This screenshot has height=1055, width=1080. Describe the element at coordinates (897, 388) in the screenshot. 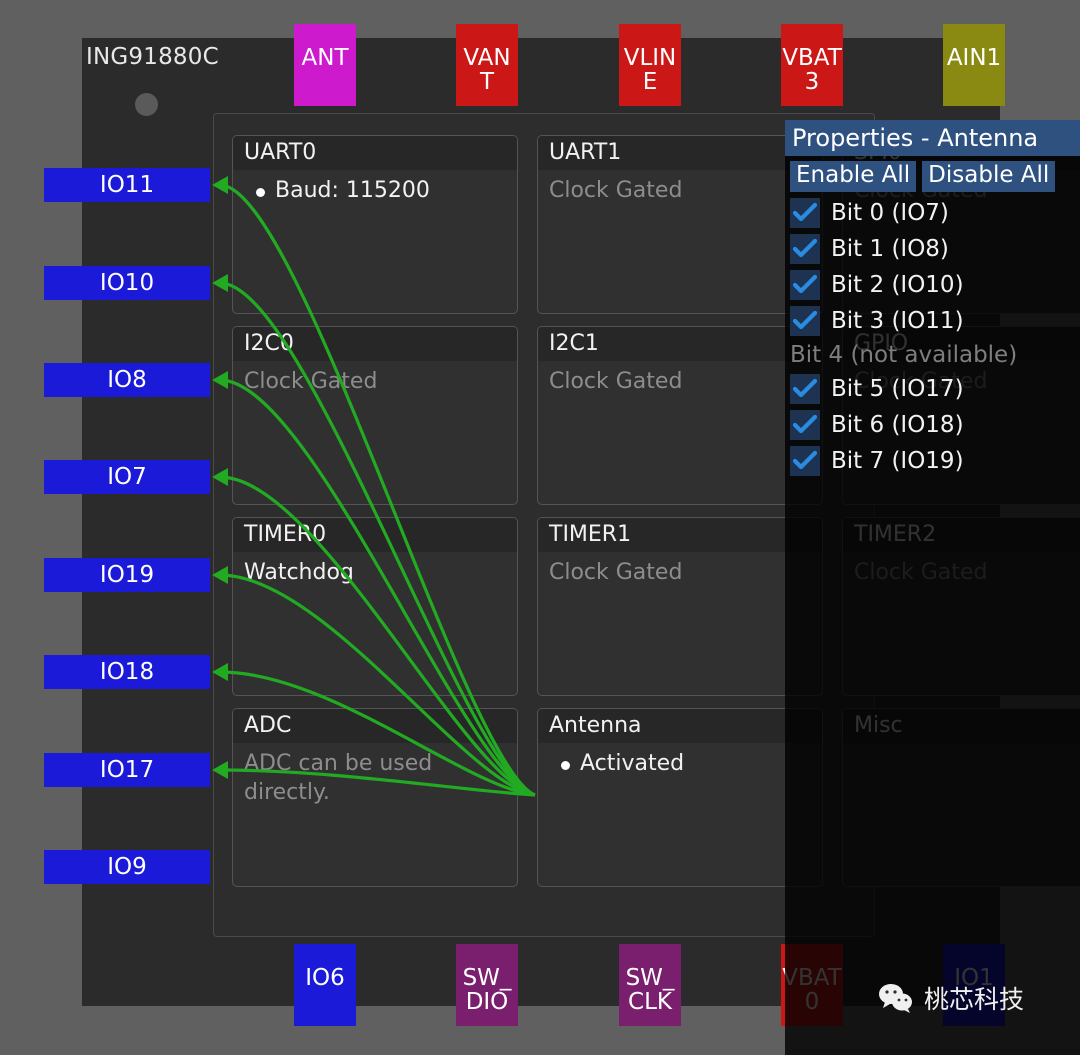

I see `antenna-bit-label-5: Bit 5 (IO17)` at that location.